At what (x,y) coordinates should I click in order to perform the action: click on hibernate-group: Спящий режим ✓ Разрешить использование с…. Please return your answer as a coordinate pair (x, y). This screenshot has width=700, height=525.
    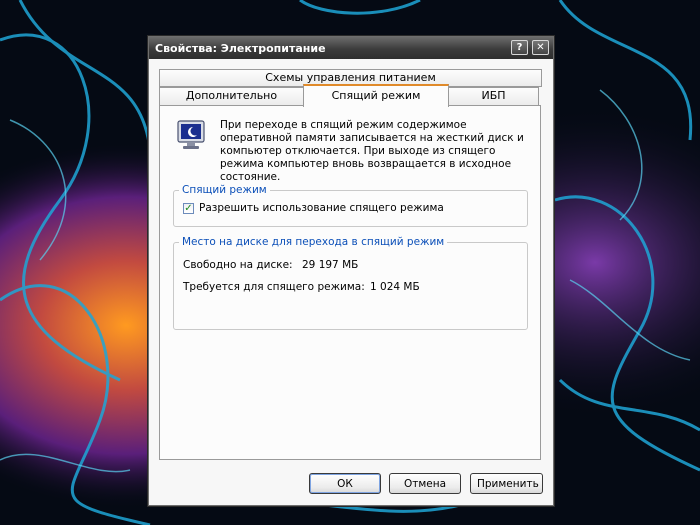
    Looking at the image, I should click on (350, 205).